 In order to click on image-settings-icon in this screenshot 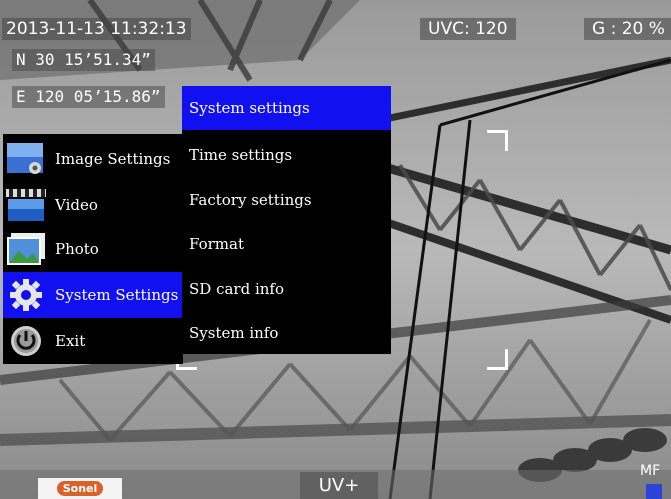, I will do `click(25, 158)`.